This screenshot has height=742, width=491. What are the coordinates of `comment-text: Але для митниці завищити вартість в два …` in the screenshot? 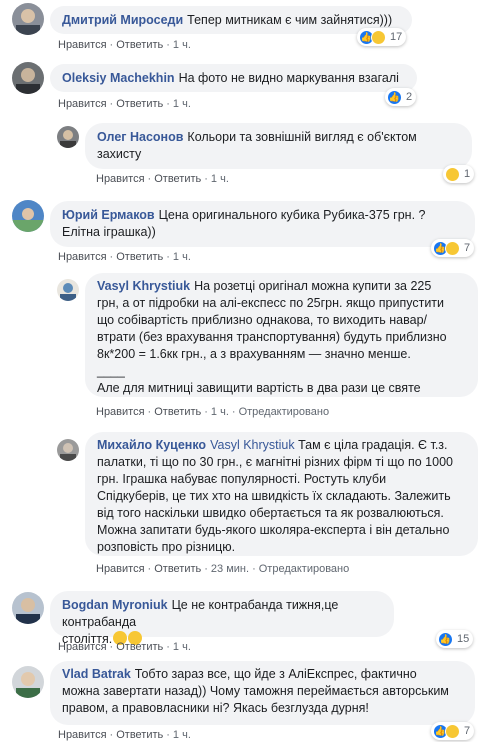 It's located at (259, 388).